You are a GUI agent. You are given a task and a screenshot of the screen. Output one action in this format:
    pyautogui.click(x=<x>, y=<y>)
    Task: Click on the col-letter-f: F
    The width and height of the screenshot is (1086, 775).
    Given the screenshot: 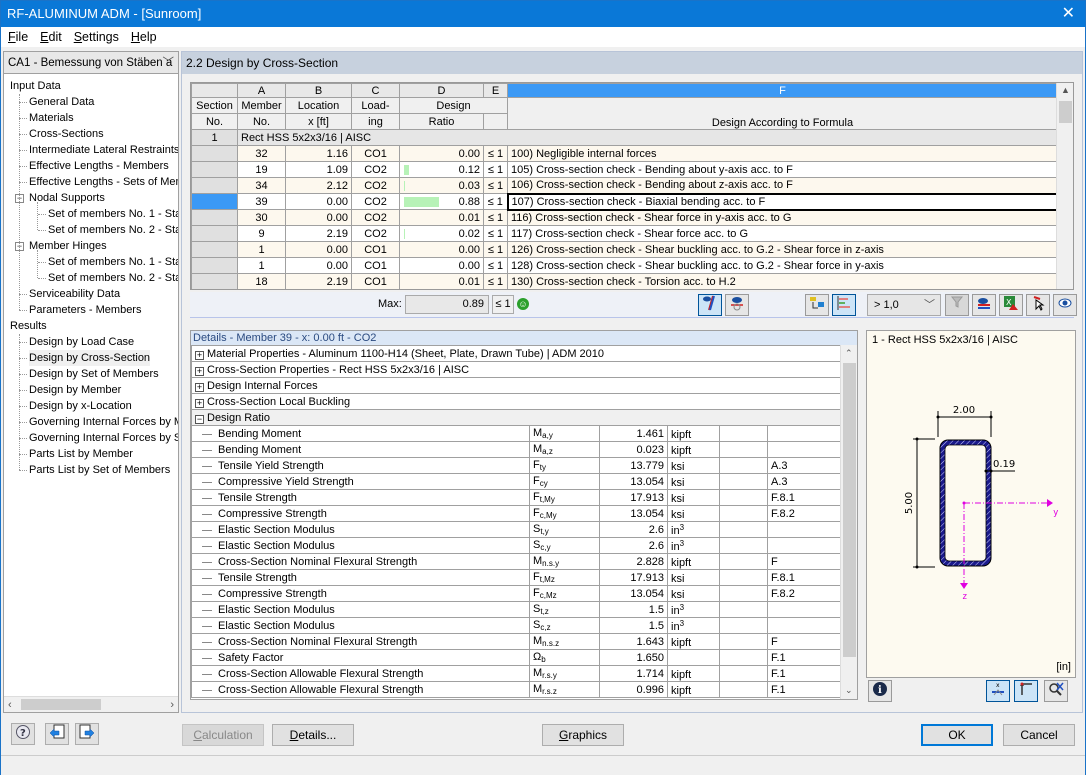 What is the action you would take?
    pyautogui.click(x=782, y=90)
    